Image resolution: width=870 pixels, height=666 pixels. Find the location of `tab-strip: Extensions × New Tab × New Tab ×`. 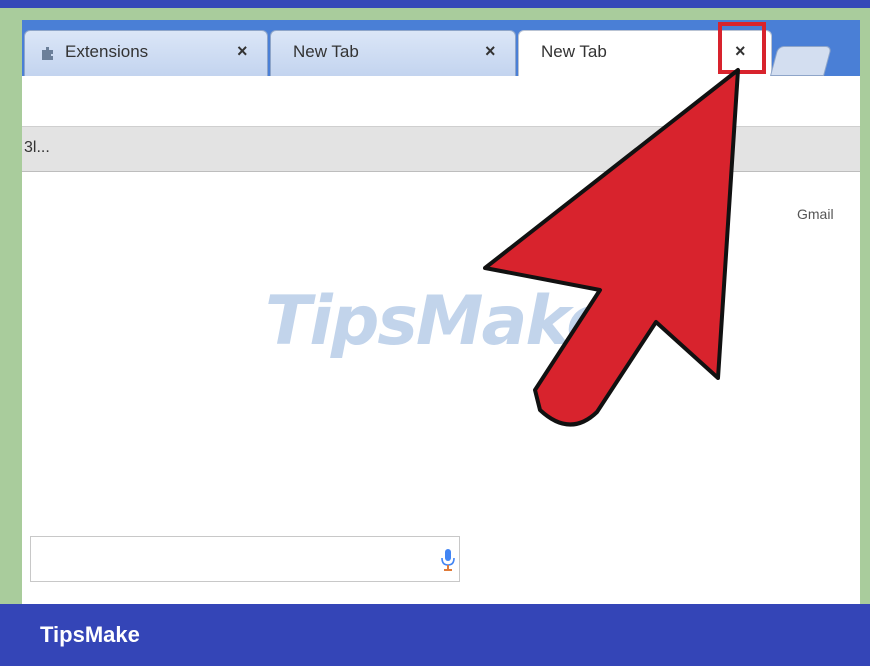

tab-strip: Extensions × New Tab × New Tab × is located at coordinates (441, 48).